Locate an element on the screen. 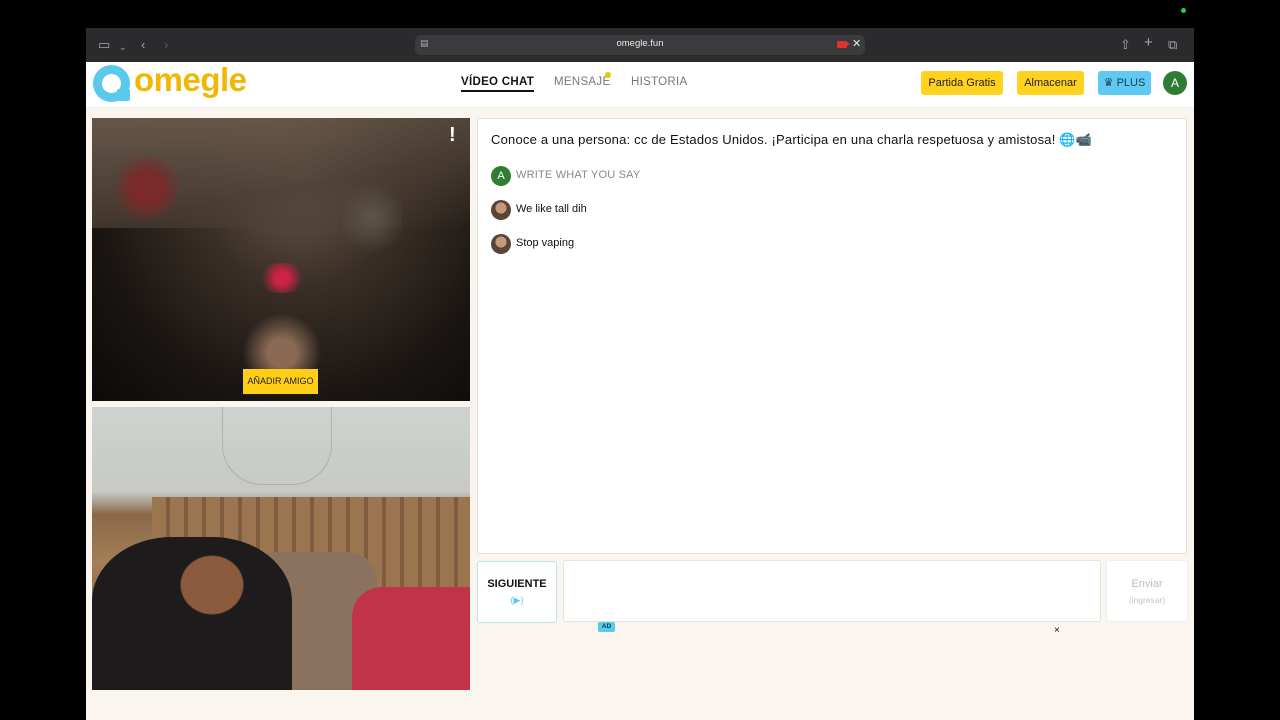 Image resolution: width=1280 pixels, height=720 pixels. chat-message-text: Stop vaping is located at coordinates (545, 243).